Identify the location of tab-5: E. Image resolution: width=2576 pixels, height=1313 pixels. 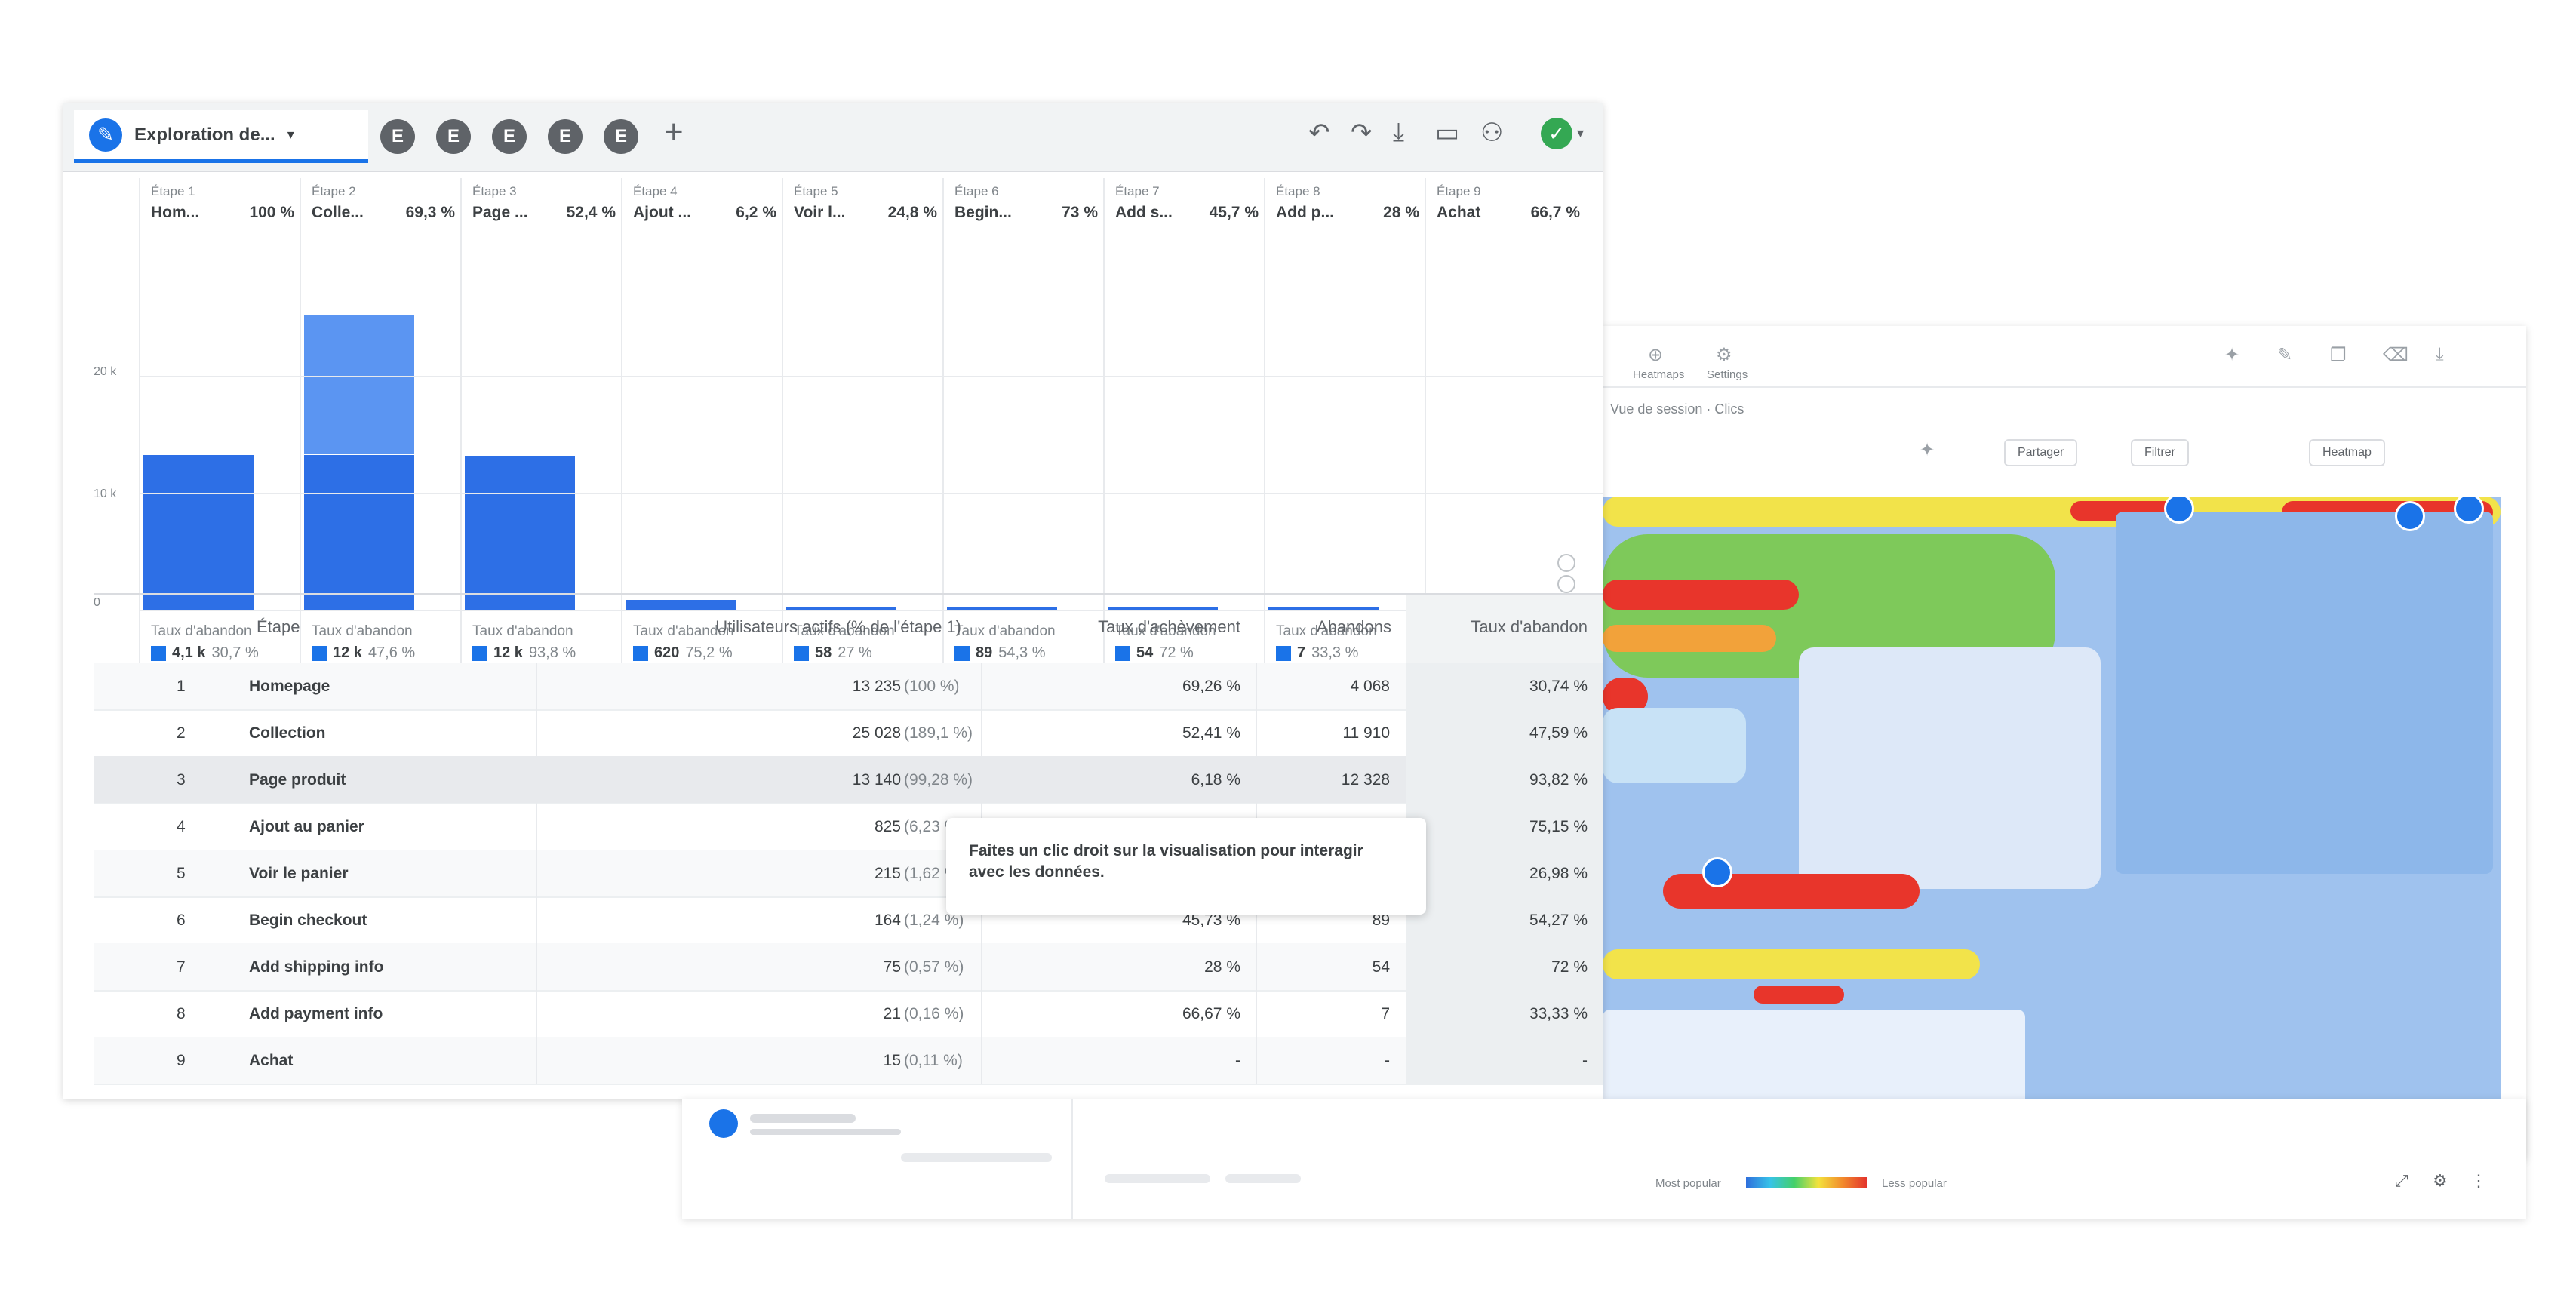
(621, 136).